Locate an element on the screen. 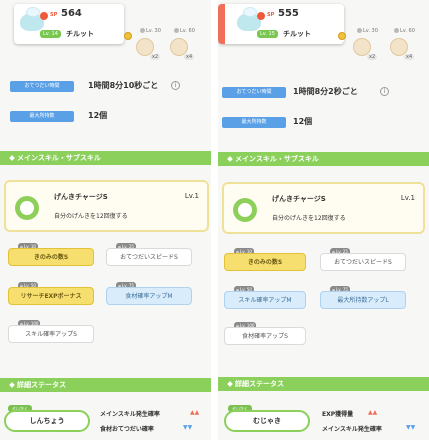  stat-value-help-time: 1時間8分2秒ごと is located at coordinates (325, 91).